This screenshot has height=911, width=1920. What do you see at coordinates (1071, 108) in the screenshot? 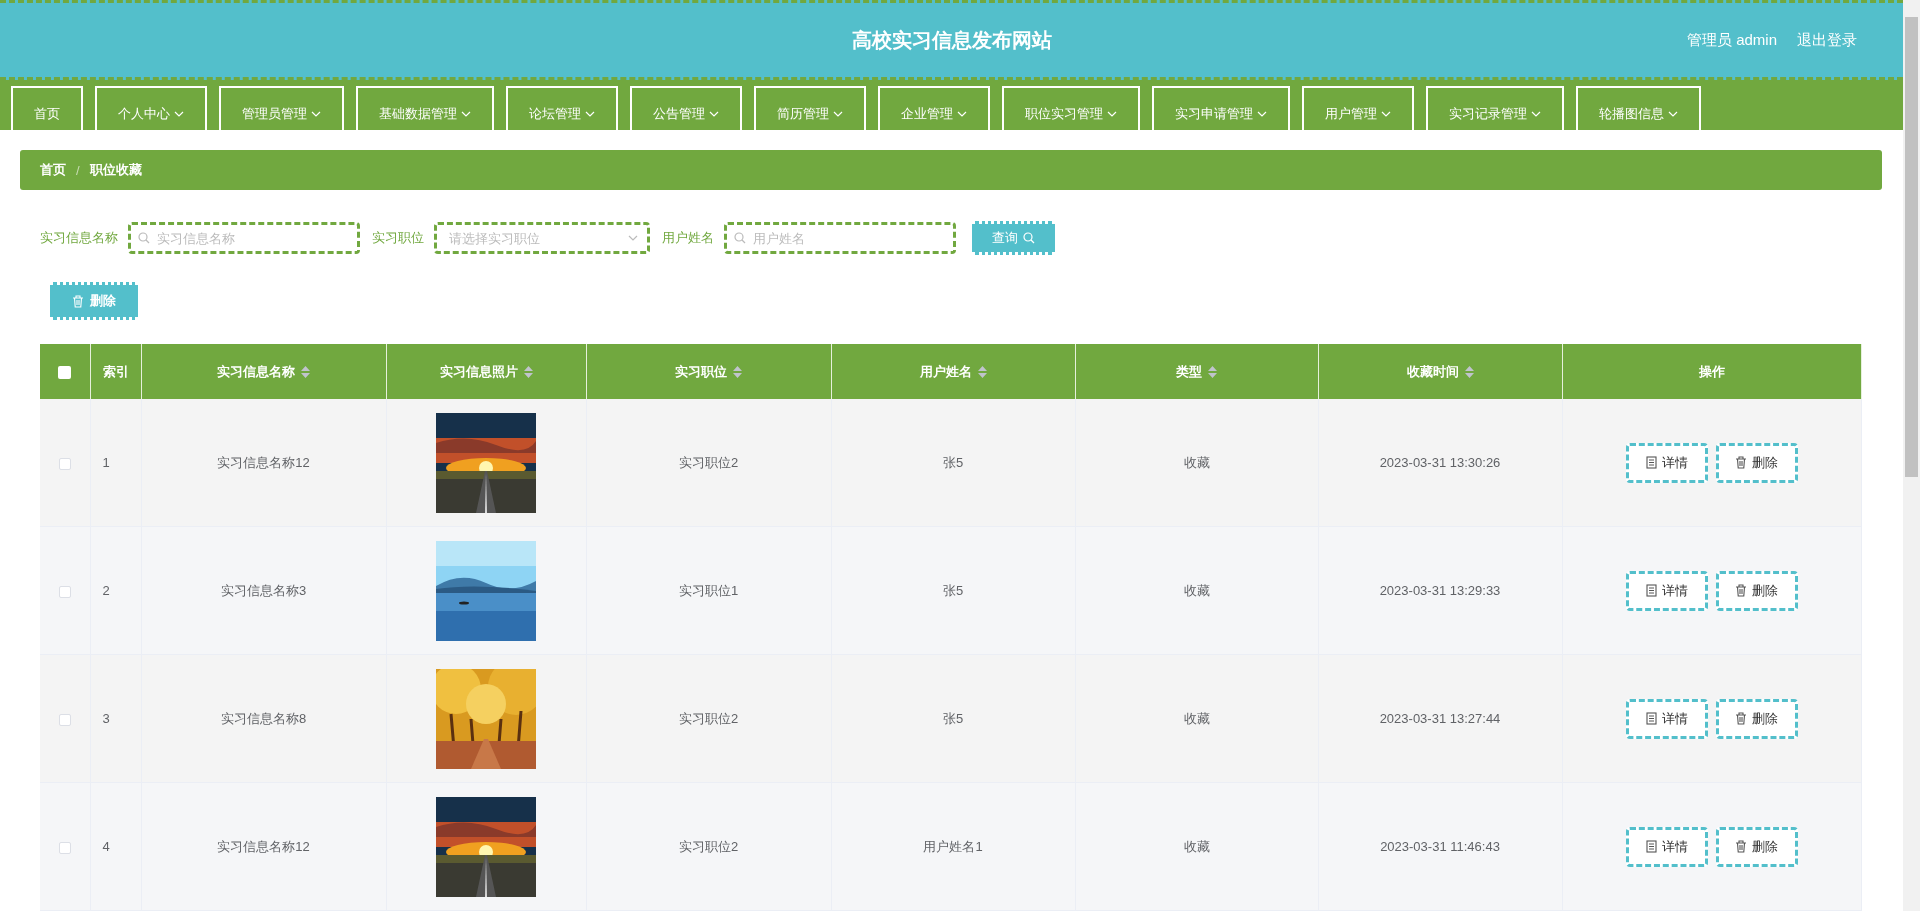
I see `nav-menu-item: 职位实习管理` at bounding box center [1071, 108].